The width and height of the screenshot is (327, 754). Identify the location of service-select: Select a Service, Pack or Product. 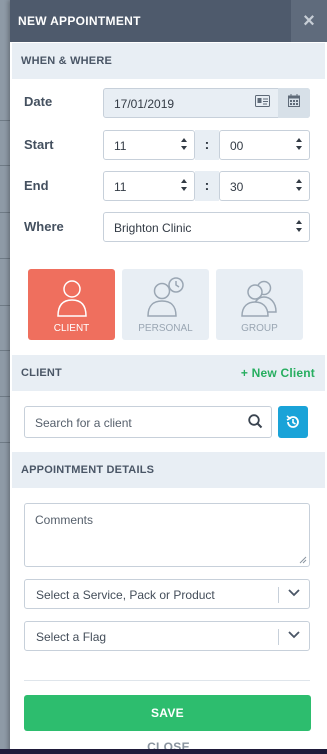
(167, 594).